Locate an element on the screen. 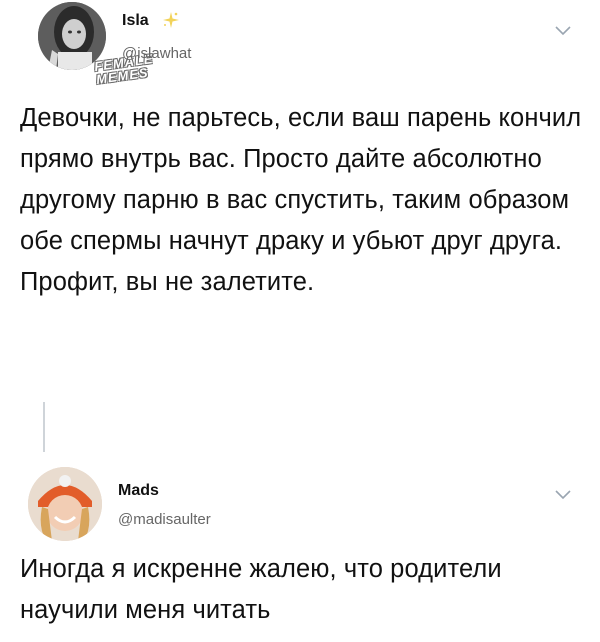  author-handle: @madisaulter is located at coordinates (164, 519).